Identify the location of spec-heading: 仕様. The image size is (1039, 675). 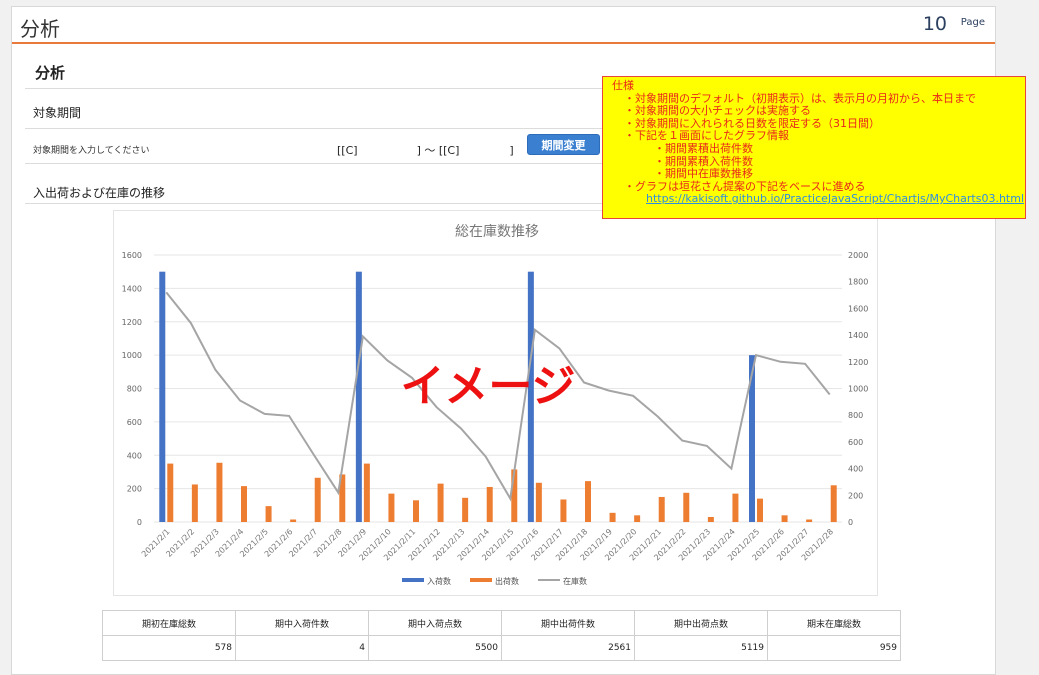
(623, 85).